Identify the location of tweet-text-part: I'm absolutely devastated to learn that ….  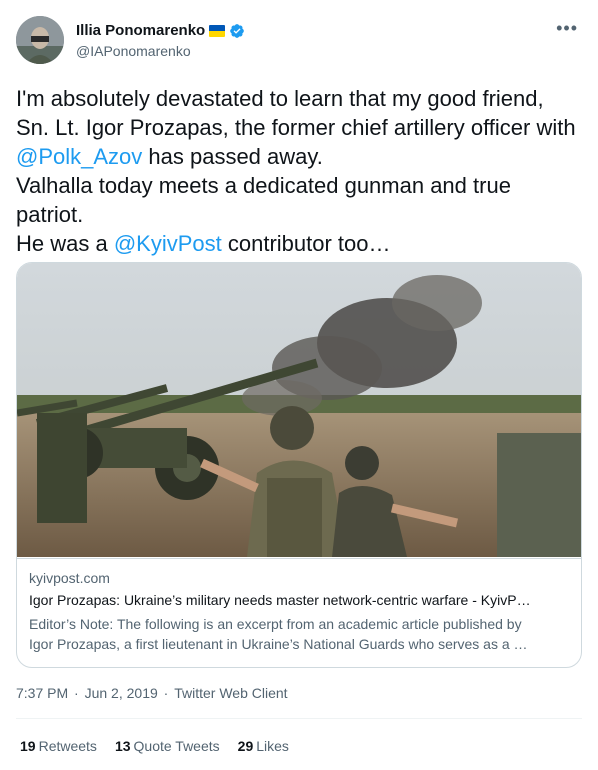
(296, 113).